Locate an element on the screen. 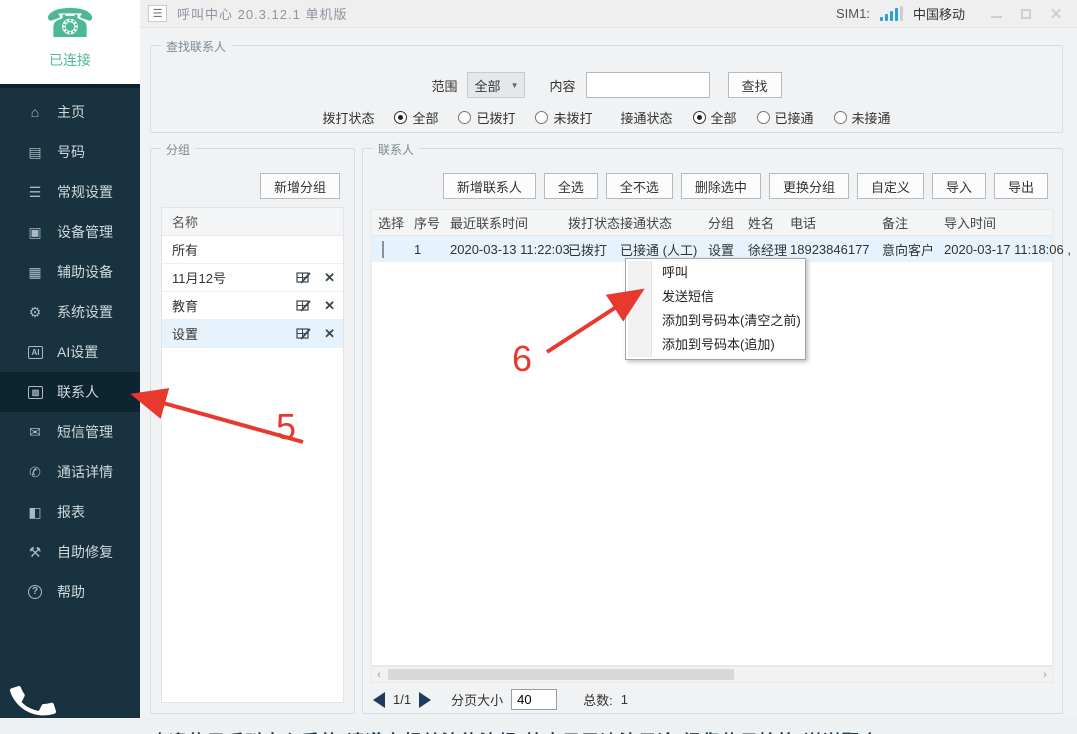  help-icon: ? is located at coordinates (35, 592).